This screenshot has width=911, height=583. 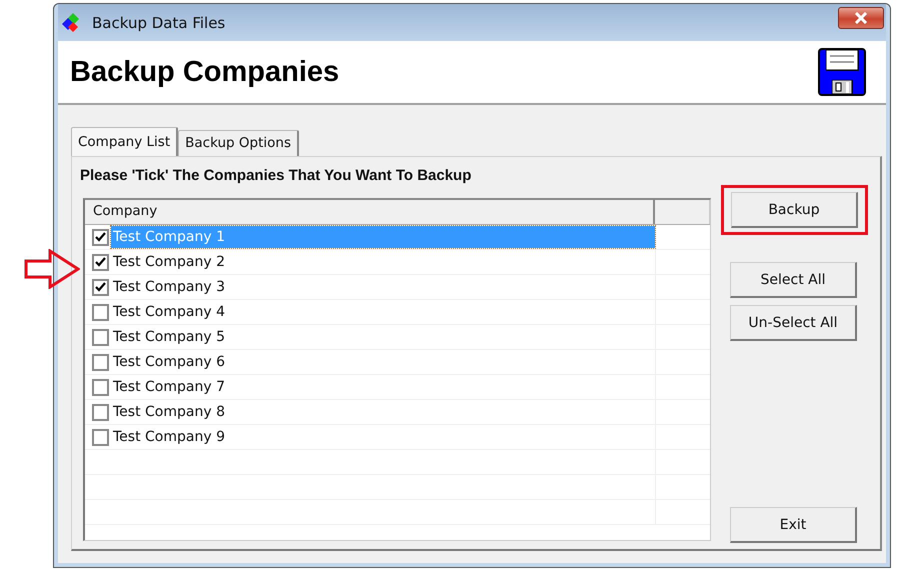 What do you see at coordinates (794, 210) in the screenshot?
I see `action-button: Backup` at bounding box center [794, 210].